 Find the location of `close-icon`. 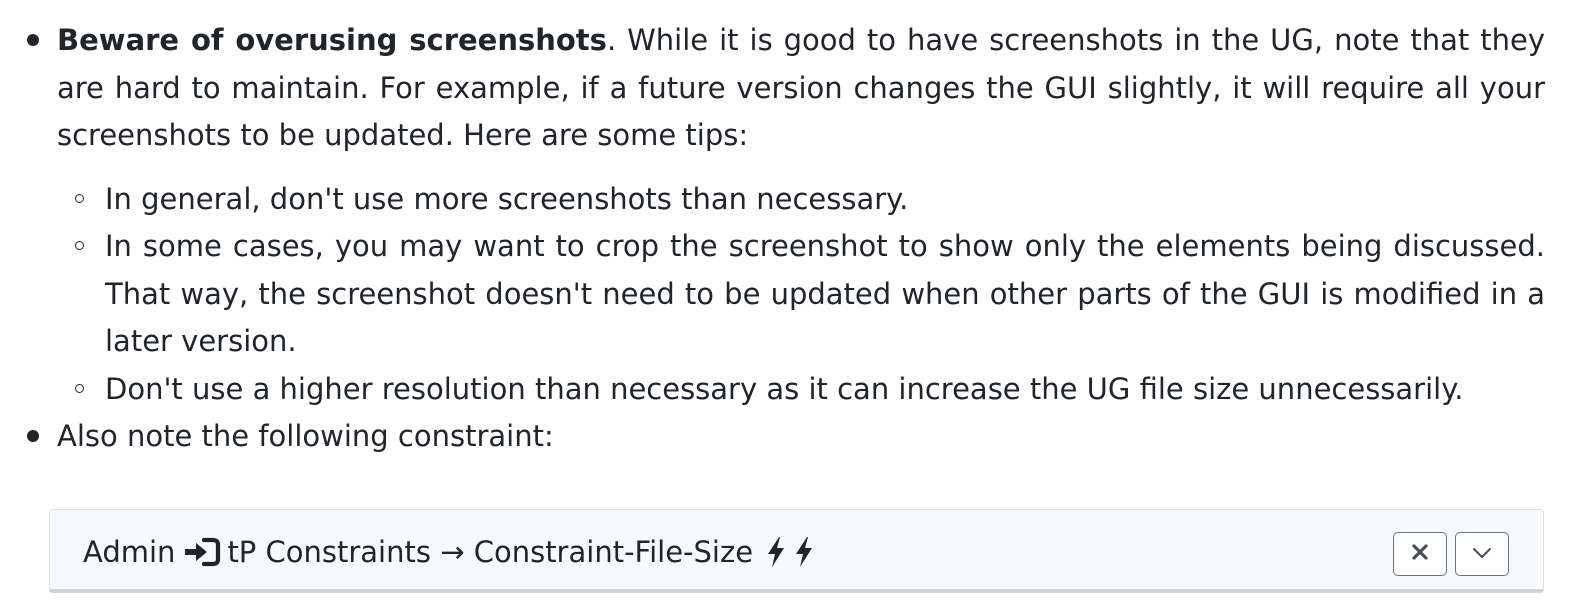

close-icon is located at coordinates (1420, 554).